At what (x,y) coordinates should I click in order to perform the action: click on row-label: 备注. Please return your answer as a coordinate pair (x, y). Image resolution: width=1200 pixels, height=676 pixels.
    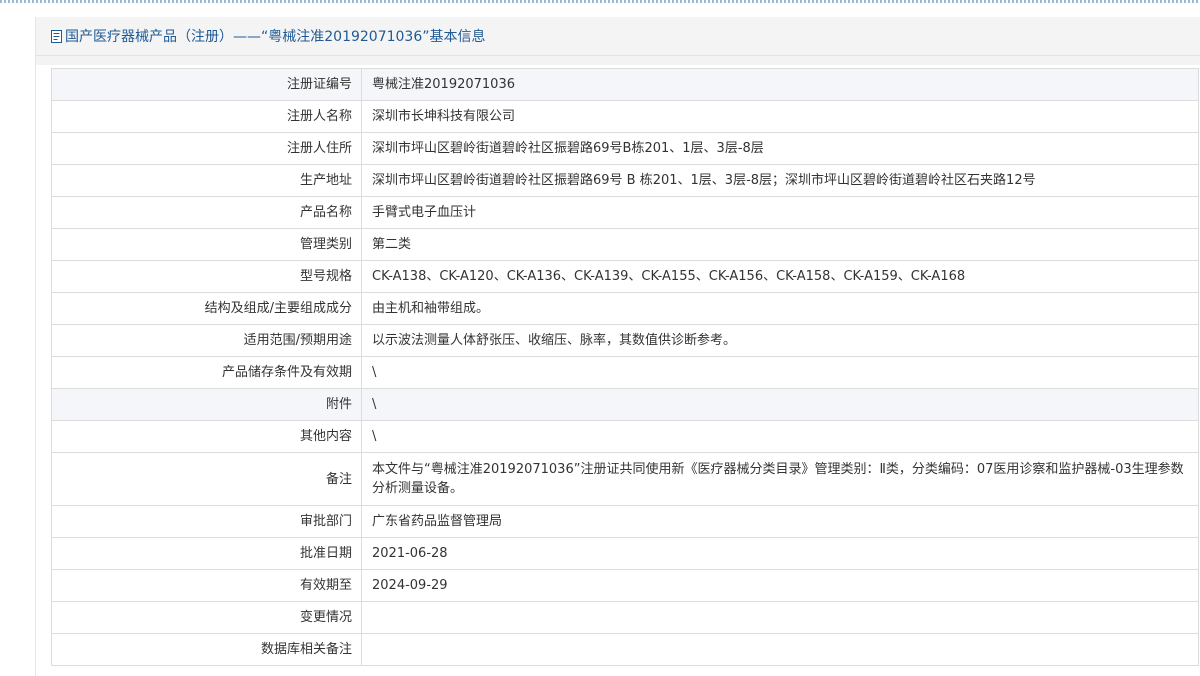
    Looking at the image, I should click on (206, 479).